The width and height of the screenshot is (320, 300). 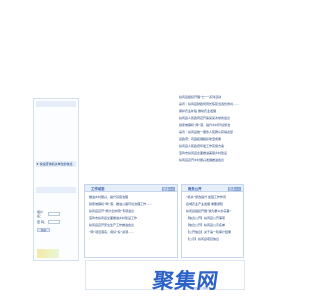 What do you see at coordinates (212, 211) in the screenshot?
I see `list-item: 扶风县组织开展“我为群众办实事”` at bounding box center [212, 211].